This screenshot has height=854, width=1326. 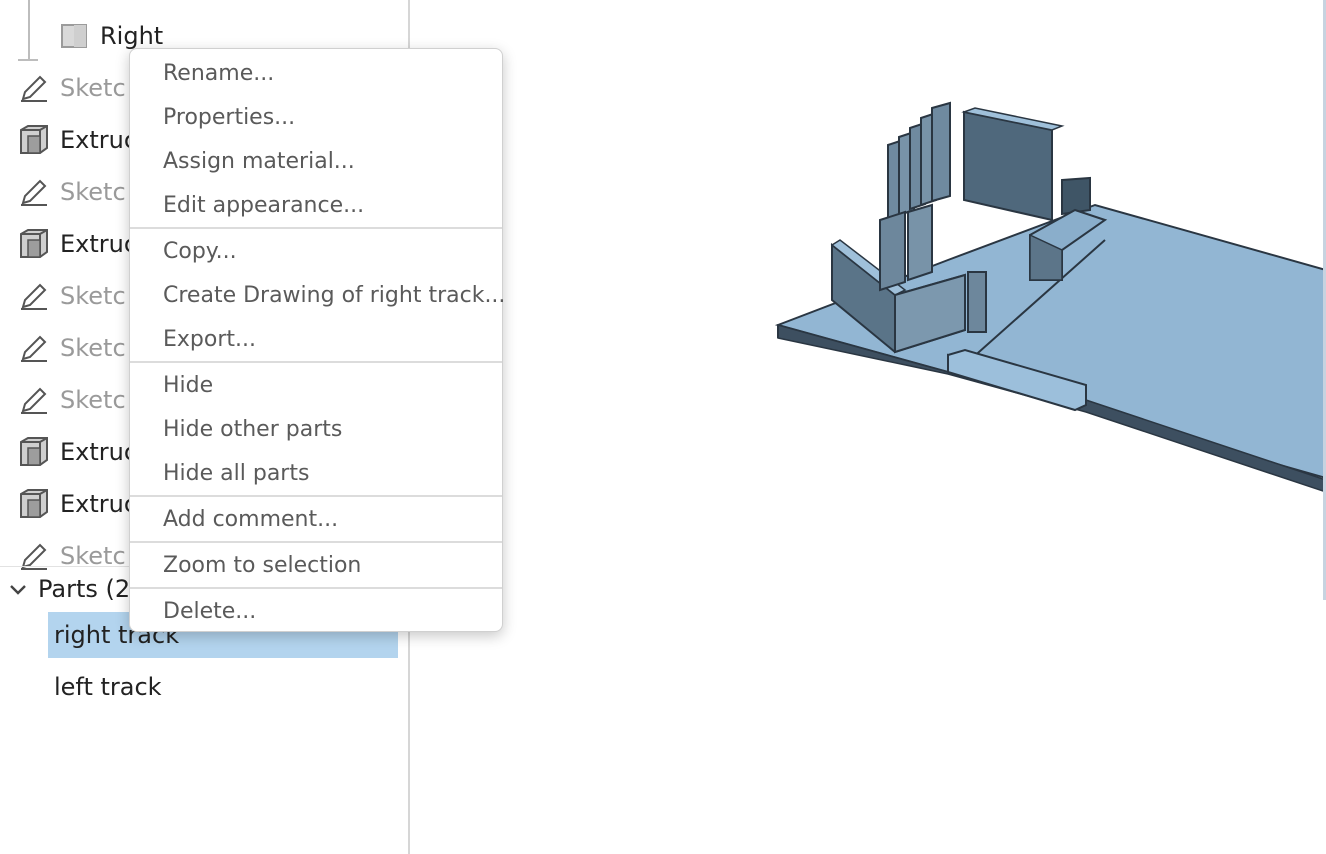 What do you see at coordinates (132, 36) in the screenshot?
I see `tree-item-label: Right` at bounding box center [132, 36].